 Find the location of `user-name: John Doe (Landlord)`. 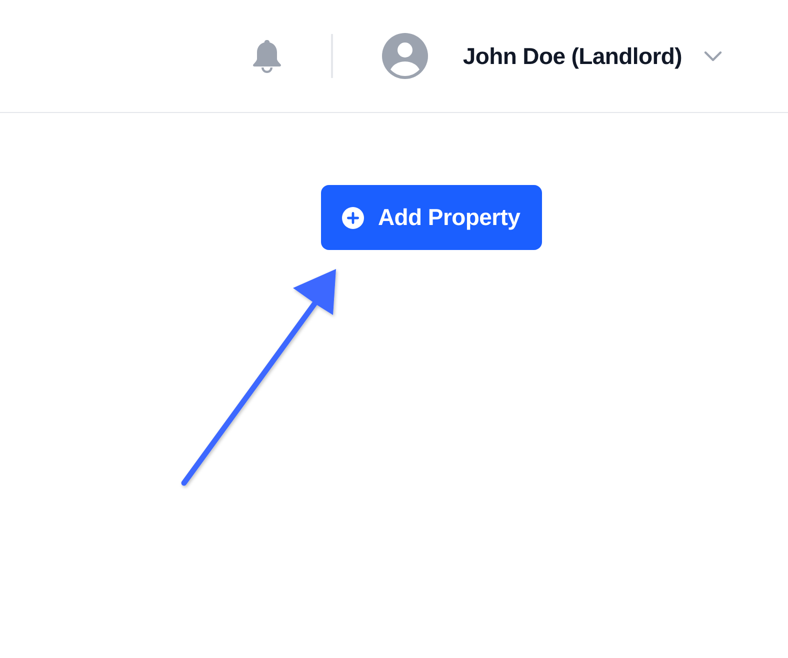

user-name: John Doe (Landlord) is located at coordinates (572, 56).